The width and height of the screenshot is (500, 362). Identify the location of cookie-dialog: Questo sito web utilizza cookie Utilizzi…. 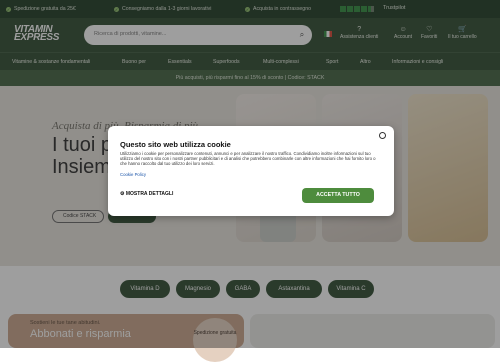
(251, 171).